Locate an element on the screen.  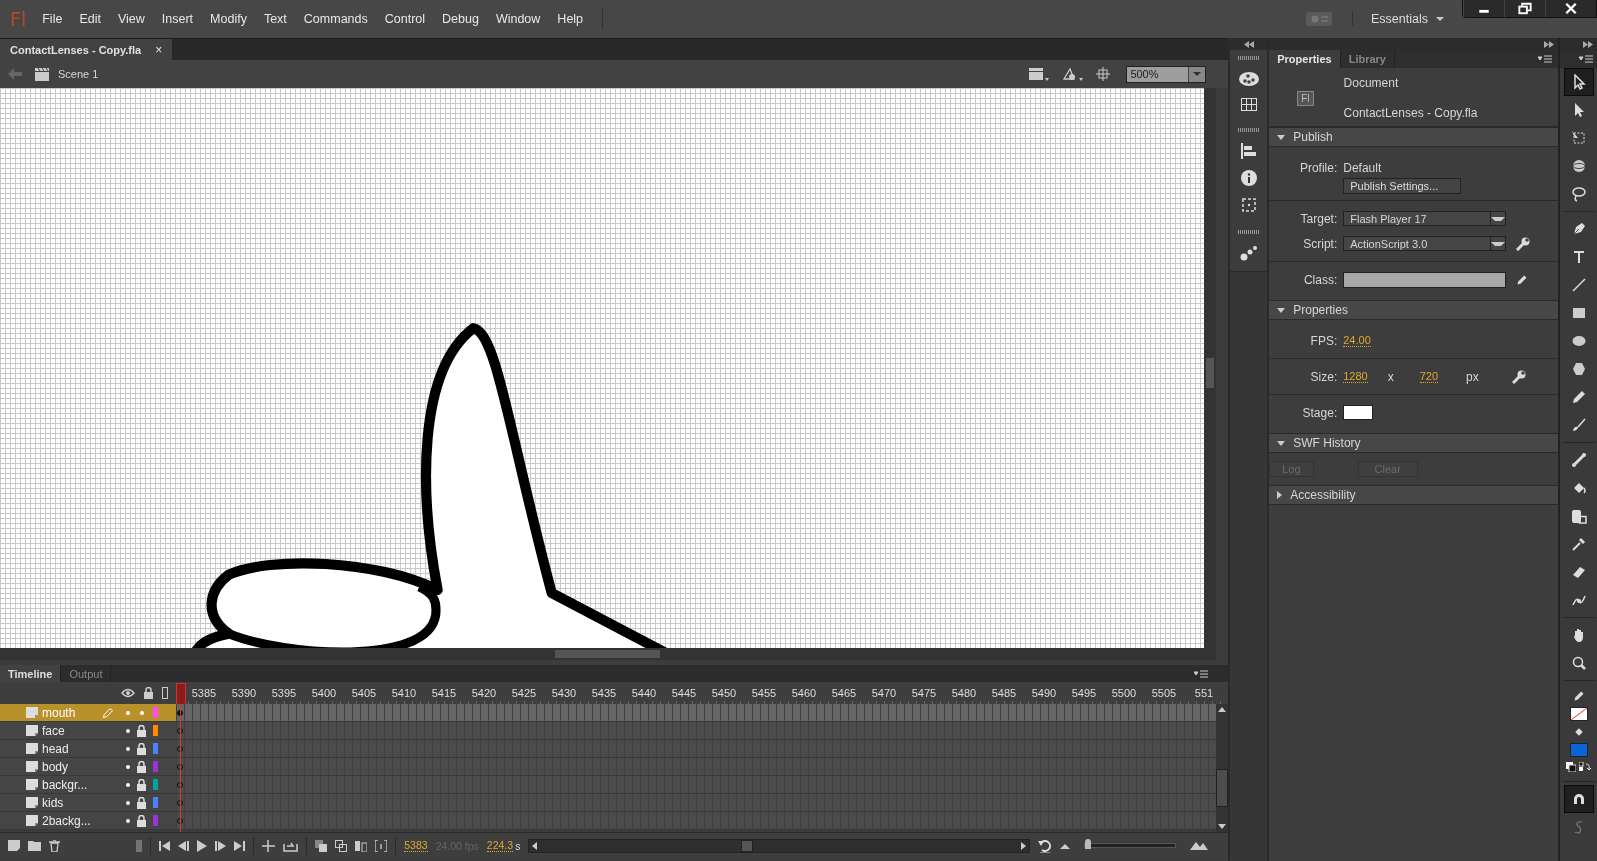
palette-icon is located at coordinates (1248, 79).